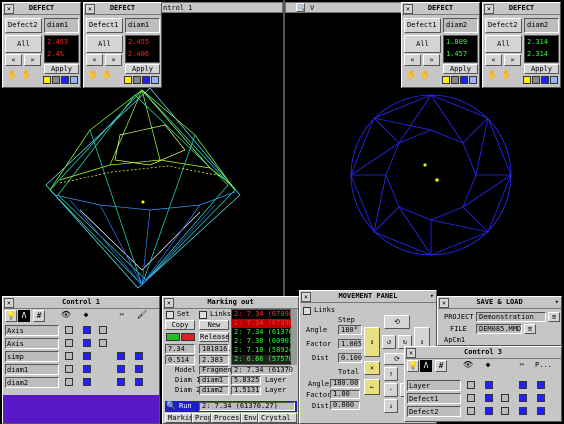  I want to click on run-label: Run, so click(184, 406).